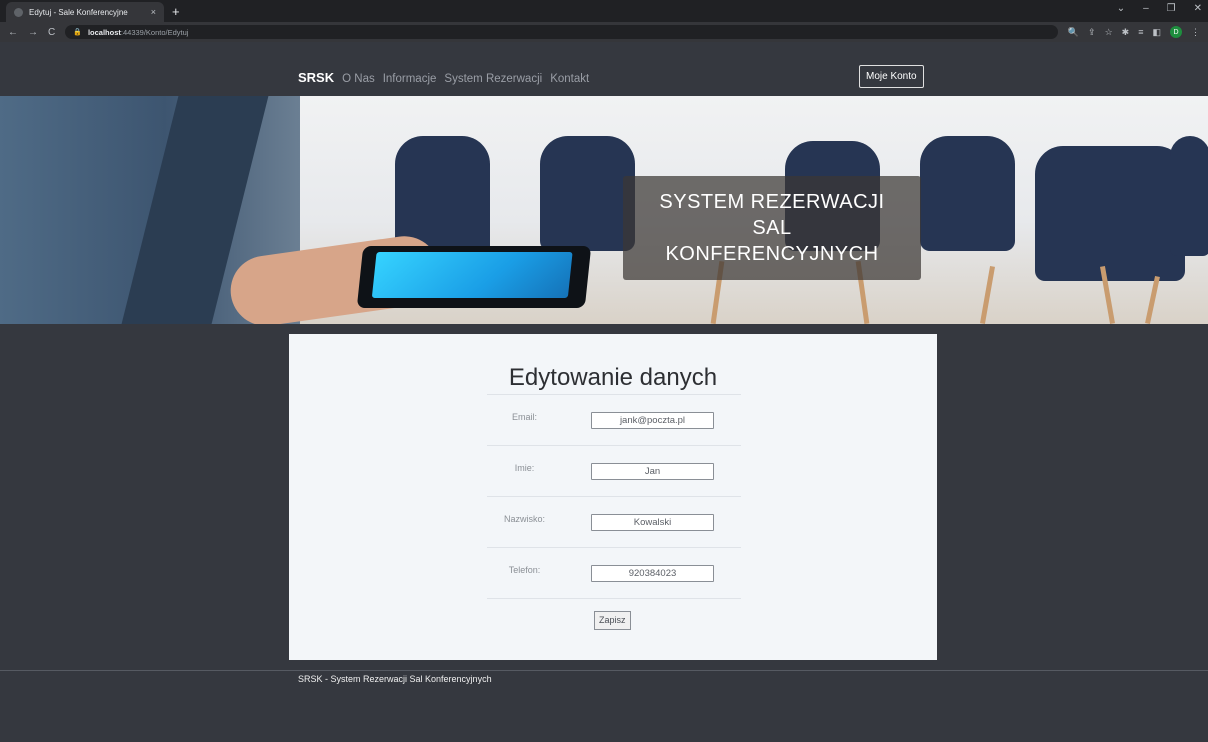  Describe the element at coordinates (153, 12) in the screenshot. I see `close-tab-icon: ×` at that location.